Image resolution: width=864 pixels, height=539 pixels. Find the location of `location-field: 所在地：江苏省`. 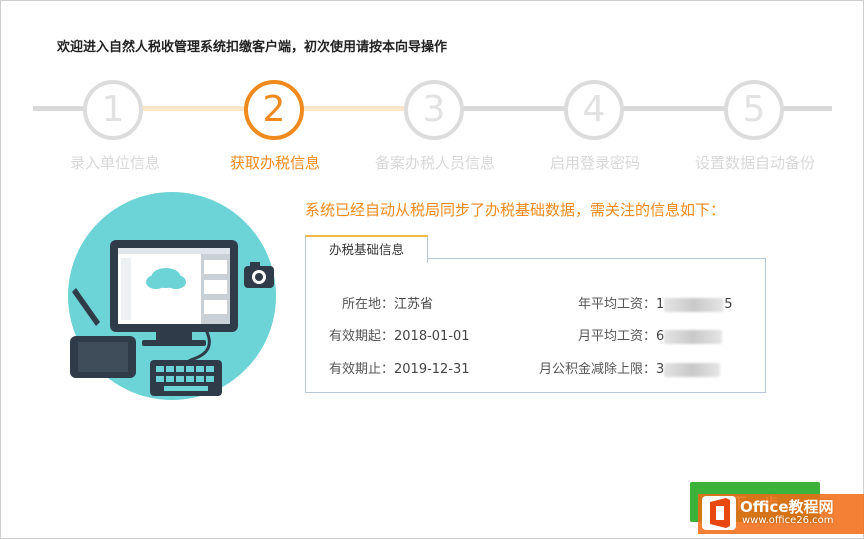

location-field: 所在地：江苏省 is located at coordinates (387, 302).